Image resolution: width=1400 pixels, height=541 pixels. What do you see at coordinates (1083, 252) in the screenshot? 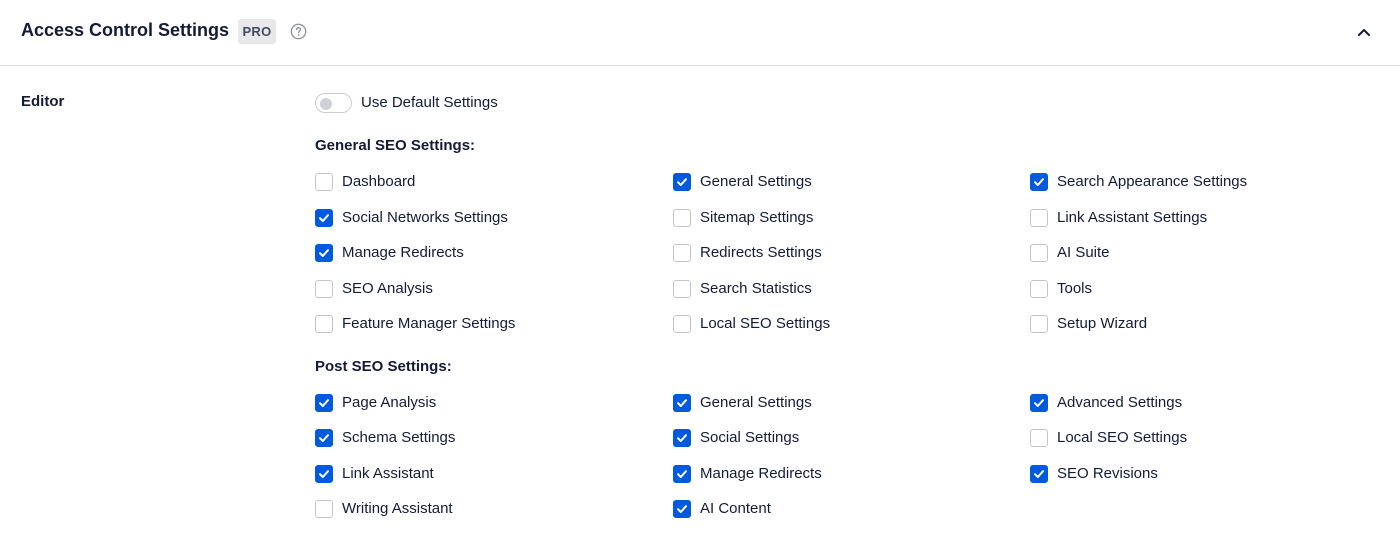
I see `checkbox-label: AI Suite` at bounding box center [1083, 252].